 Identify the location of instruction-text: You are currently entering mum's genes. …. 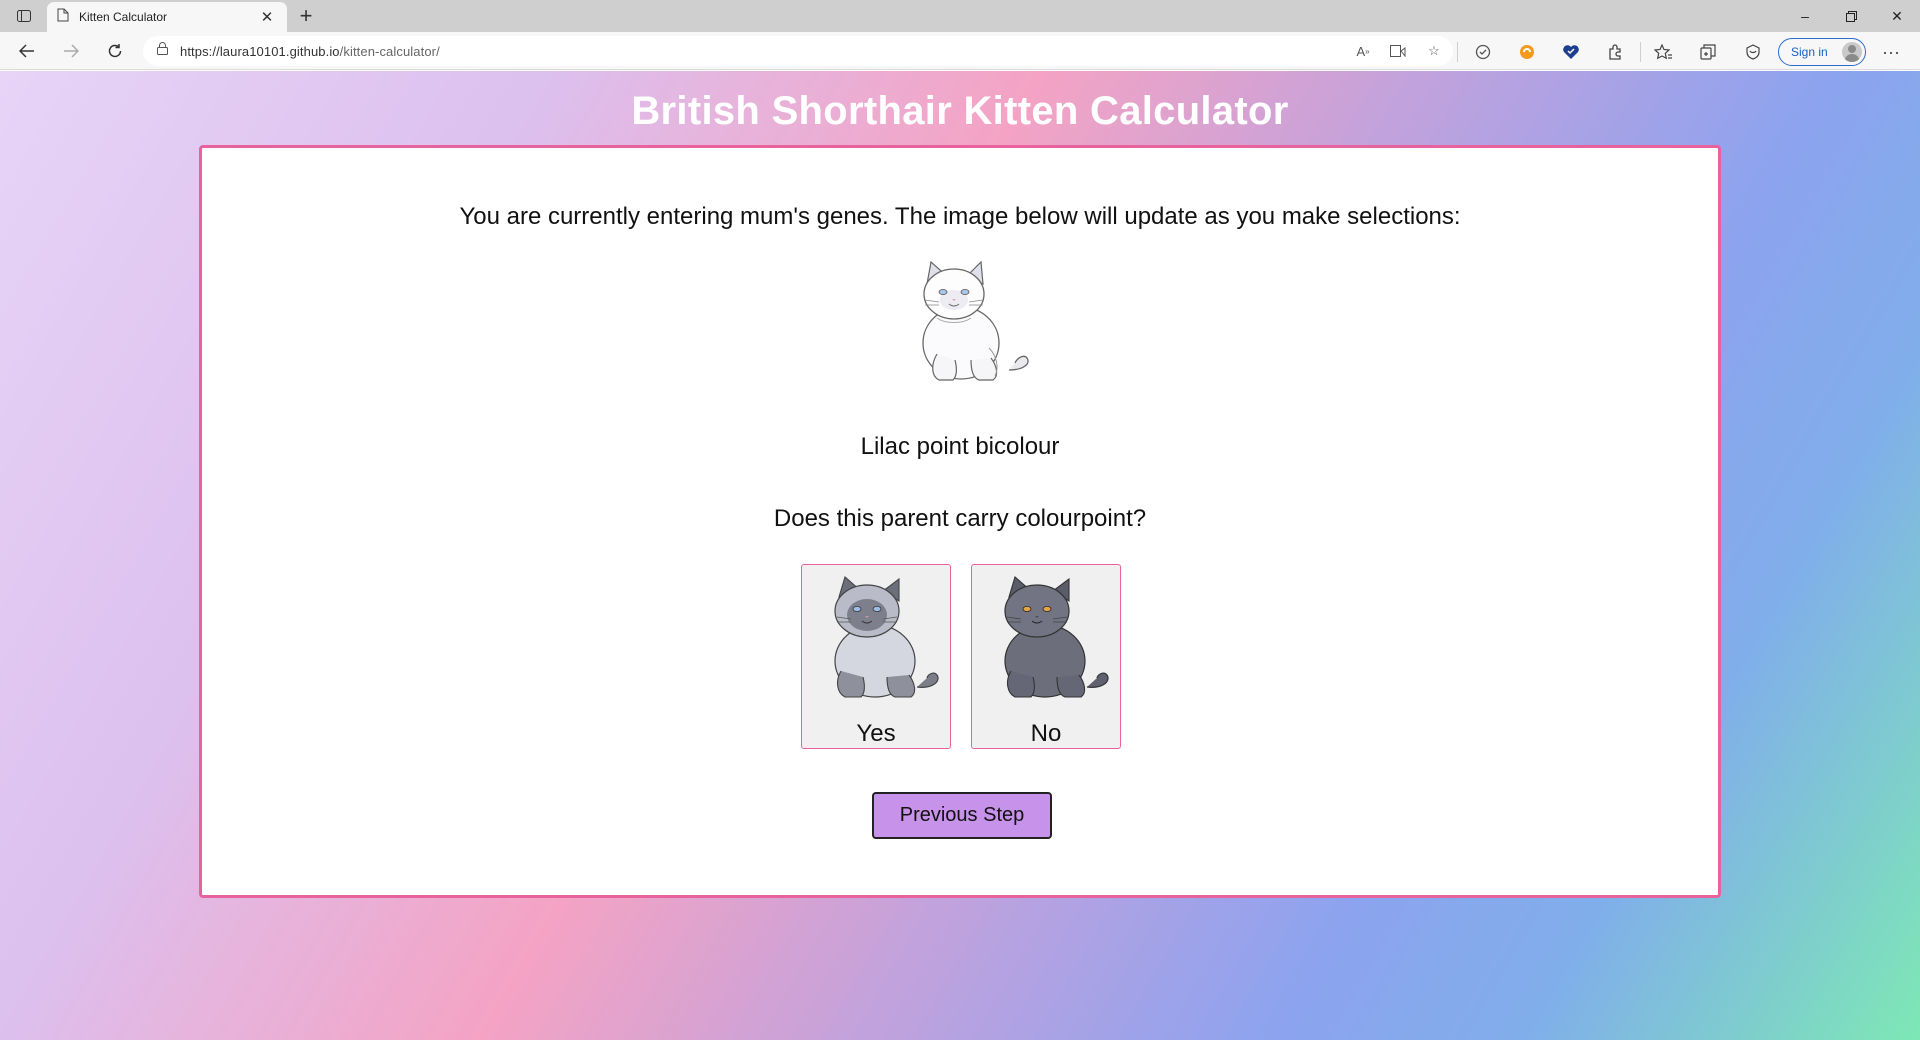
(960, 216).